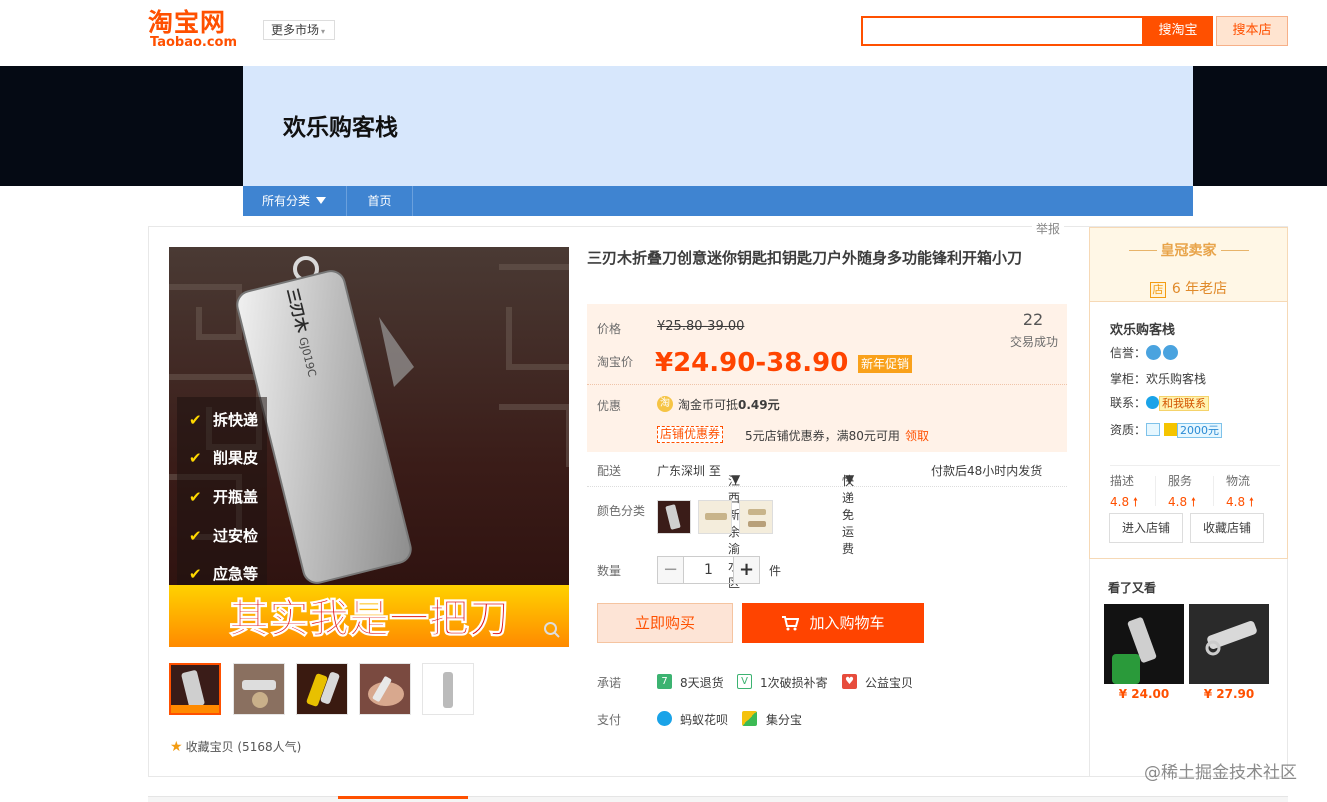 This screenshot has height=802, width=1327. What do you see at coordinates (1122, 481) in the screenshot?
I see `score-label: 描述` at bounding box center [1122, 481].